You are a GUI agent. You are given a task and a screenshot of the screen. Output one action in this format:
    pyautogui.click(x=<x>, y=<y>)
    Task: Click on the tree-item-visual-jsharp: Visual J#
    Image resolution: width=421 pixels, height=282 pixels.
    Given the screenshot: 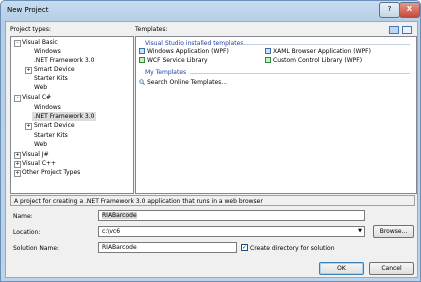 What is the action you would take?
    pyautogui.click(x=35, y=154)
    